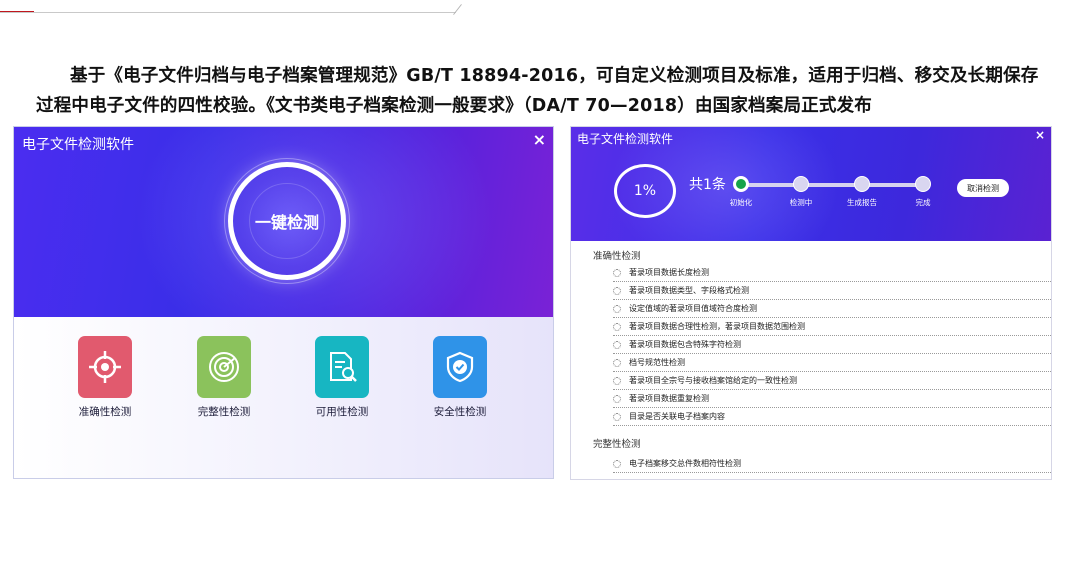 Image resolution: width=1070 pixels, height=561 pixels. Describe the element at coordinates (801, 202) in the screenshot. I see `step-label-detecting: 检测中` at that location.